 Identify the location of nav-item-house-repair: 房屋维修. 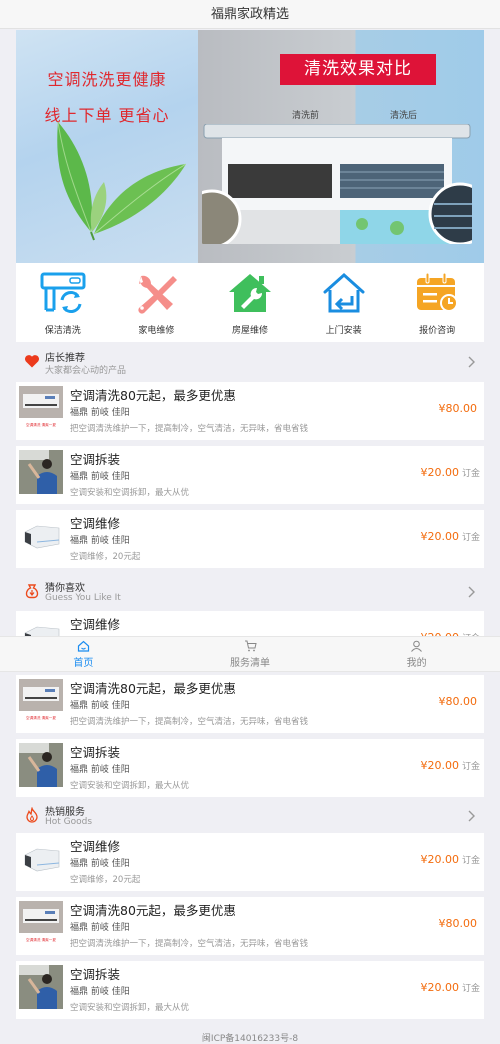
(250, 302).